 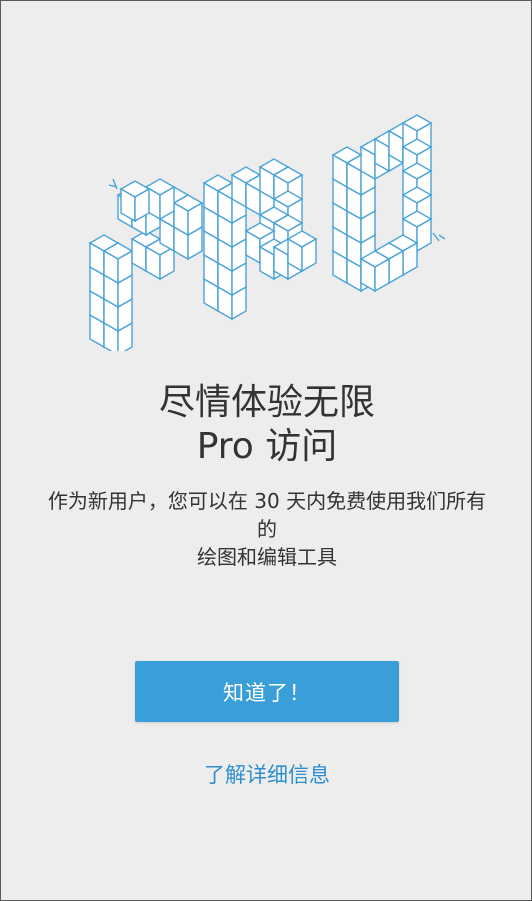 What do you see at coordinates (267, 501) in the screenshot?
I see `description-line-1: 作为新用户，您可以在 30 天内免费使用我们所有` at bounding box center [267, 501].